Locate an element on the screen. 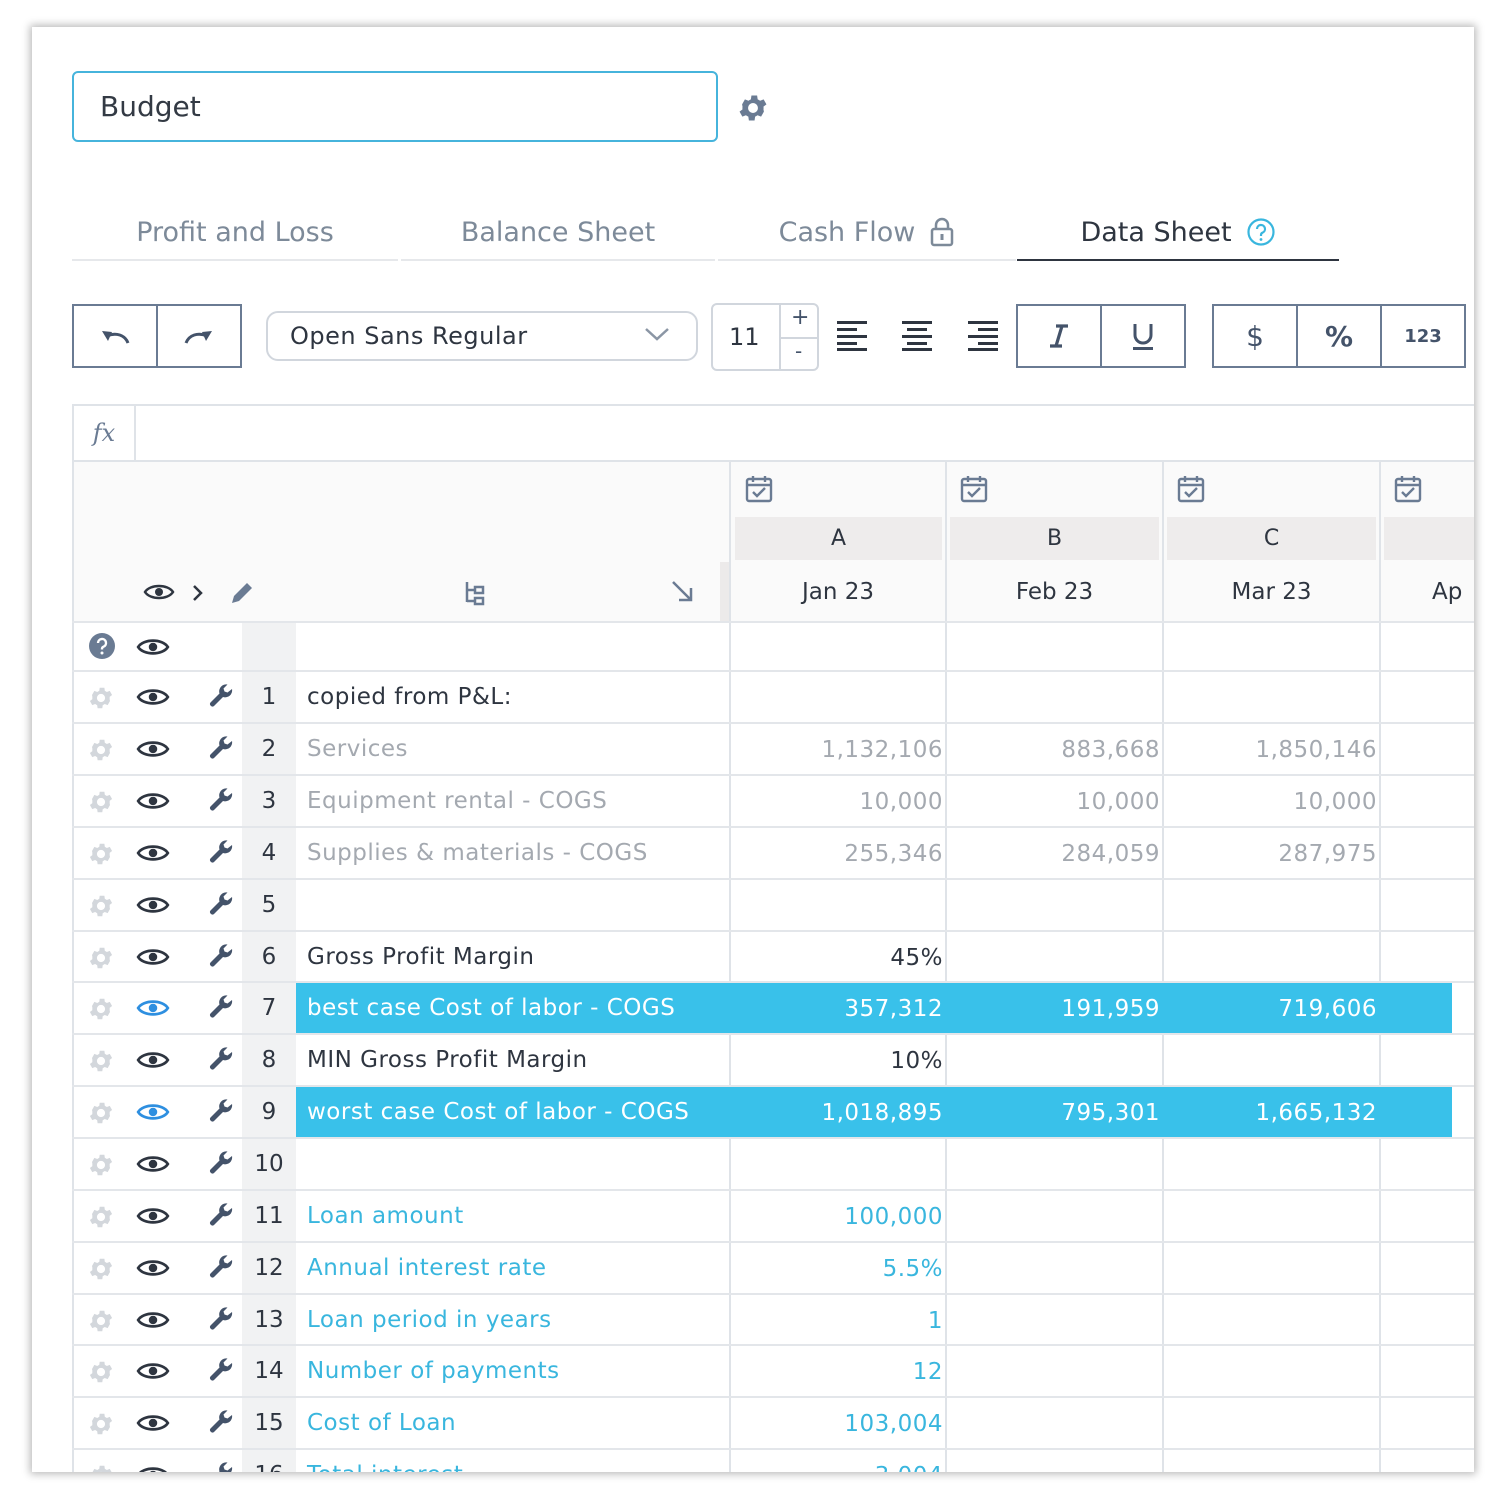  row-label: Equipment rental - COGS is located at coordinates (457, 801).